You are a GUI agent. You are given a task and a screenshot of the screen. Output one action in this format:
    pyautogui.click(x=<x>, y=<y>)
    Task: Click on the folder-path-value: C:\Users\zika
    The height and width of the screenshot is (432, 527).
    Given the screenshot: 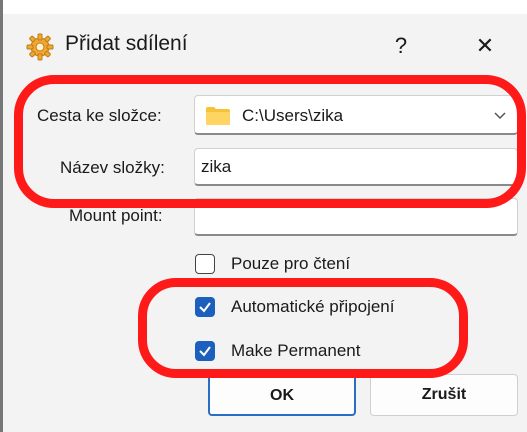 What is the action you would take?
    pyautogui.click(x=293, y=115)
    